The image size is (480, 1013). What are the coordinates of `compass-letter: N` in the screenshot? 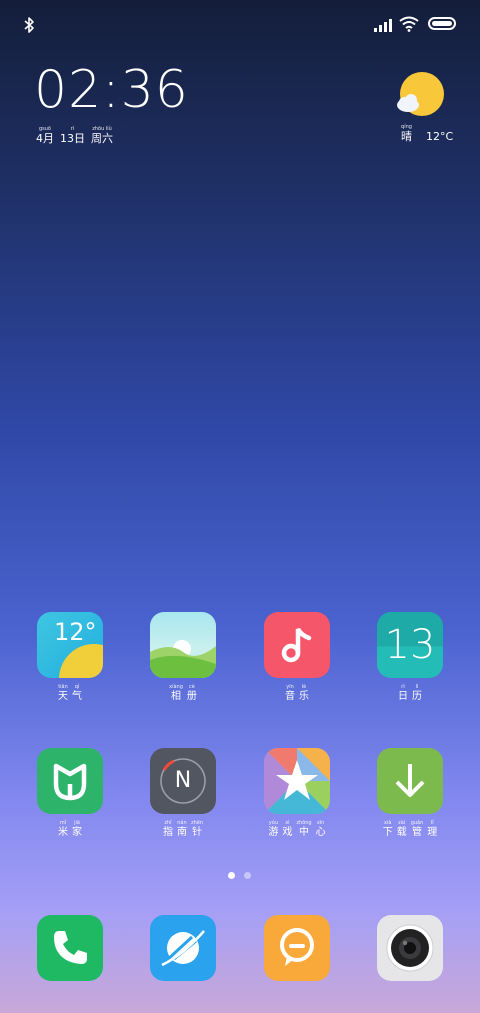 It's located at (183, 780).